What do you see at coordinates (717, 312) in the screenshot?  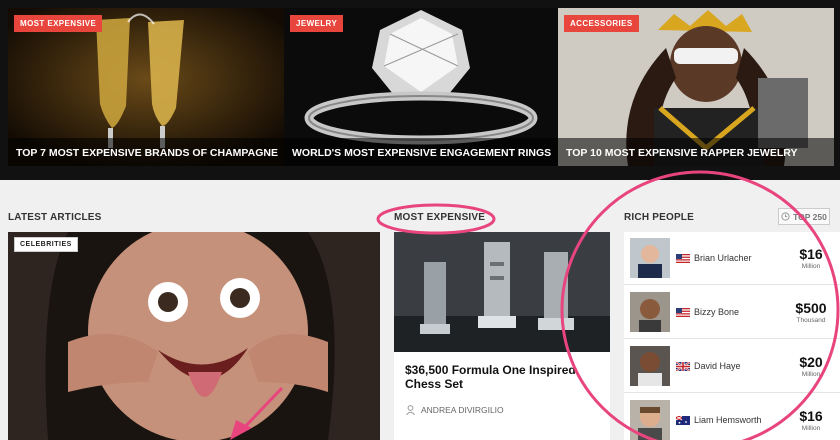 I see `person-name: Bizzy Bone` at bounding box center [717, 312].